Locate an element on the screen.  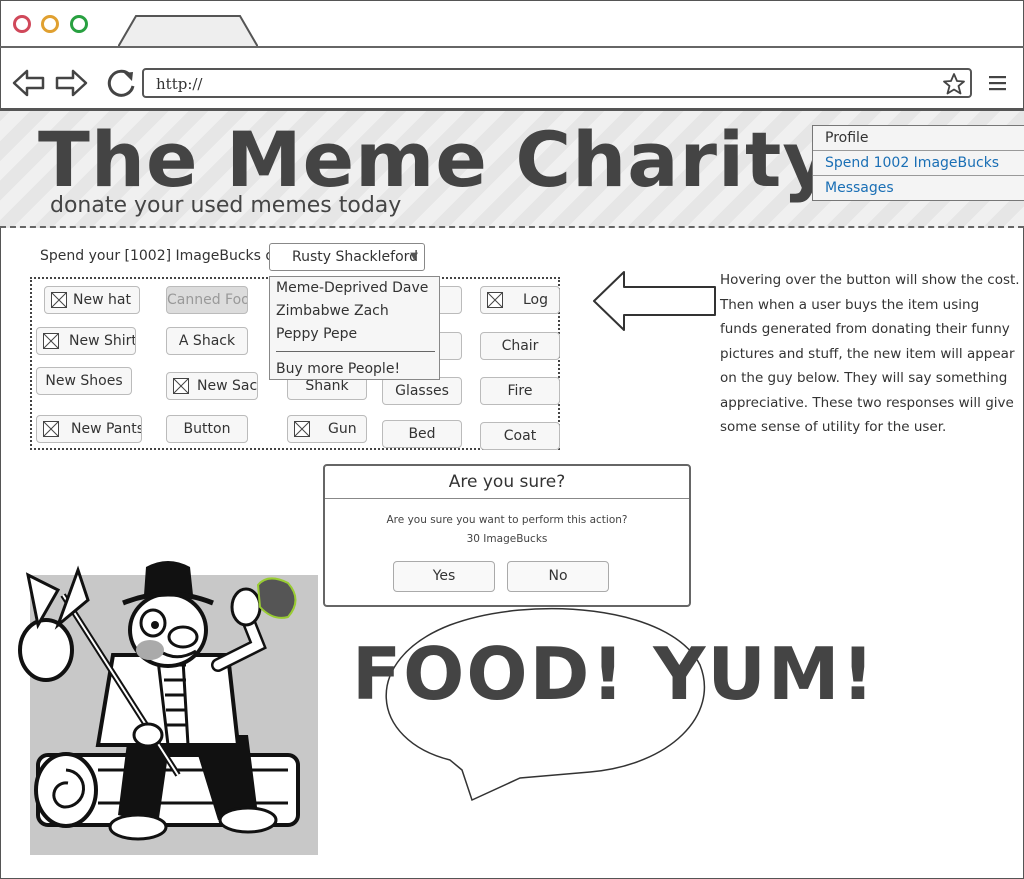
item-log-button: Log is located at coordinates (520, 300).